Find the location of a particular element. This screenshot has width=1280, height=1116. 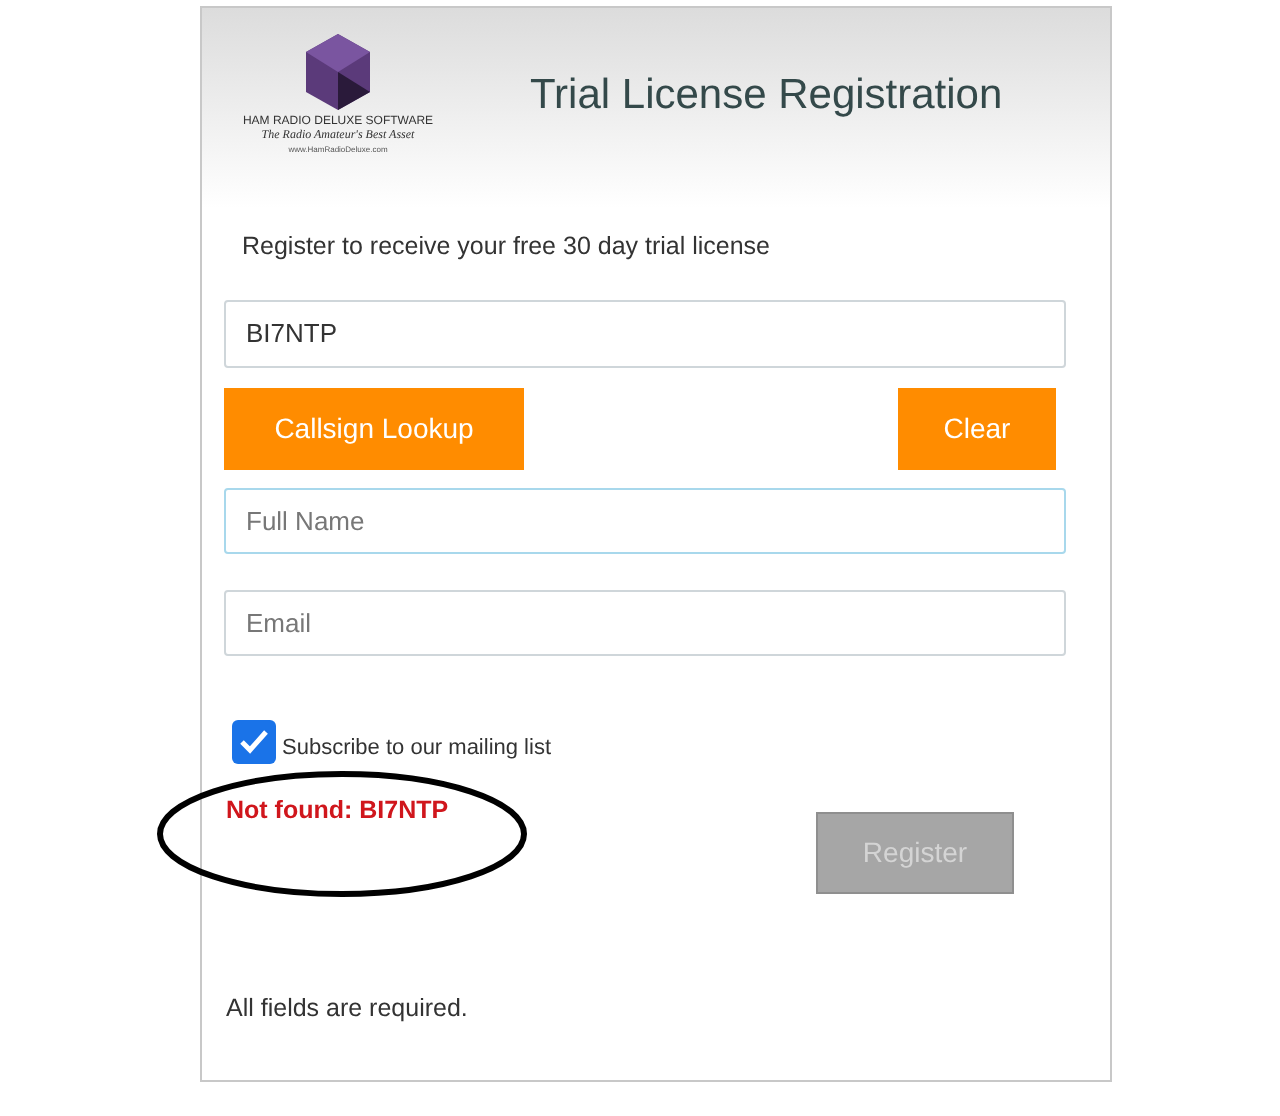

footer-note: All fields are required. is located at coordinates (348, 1009).